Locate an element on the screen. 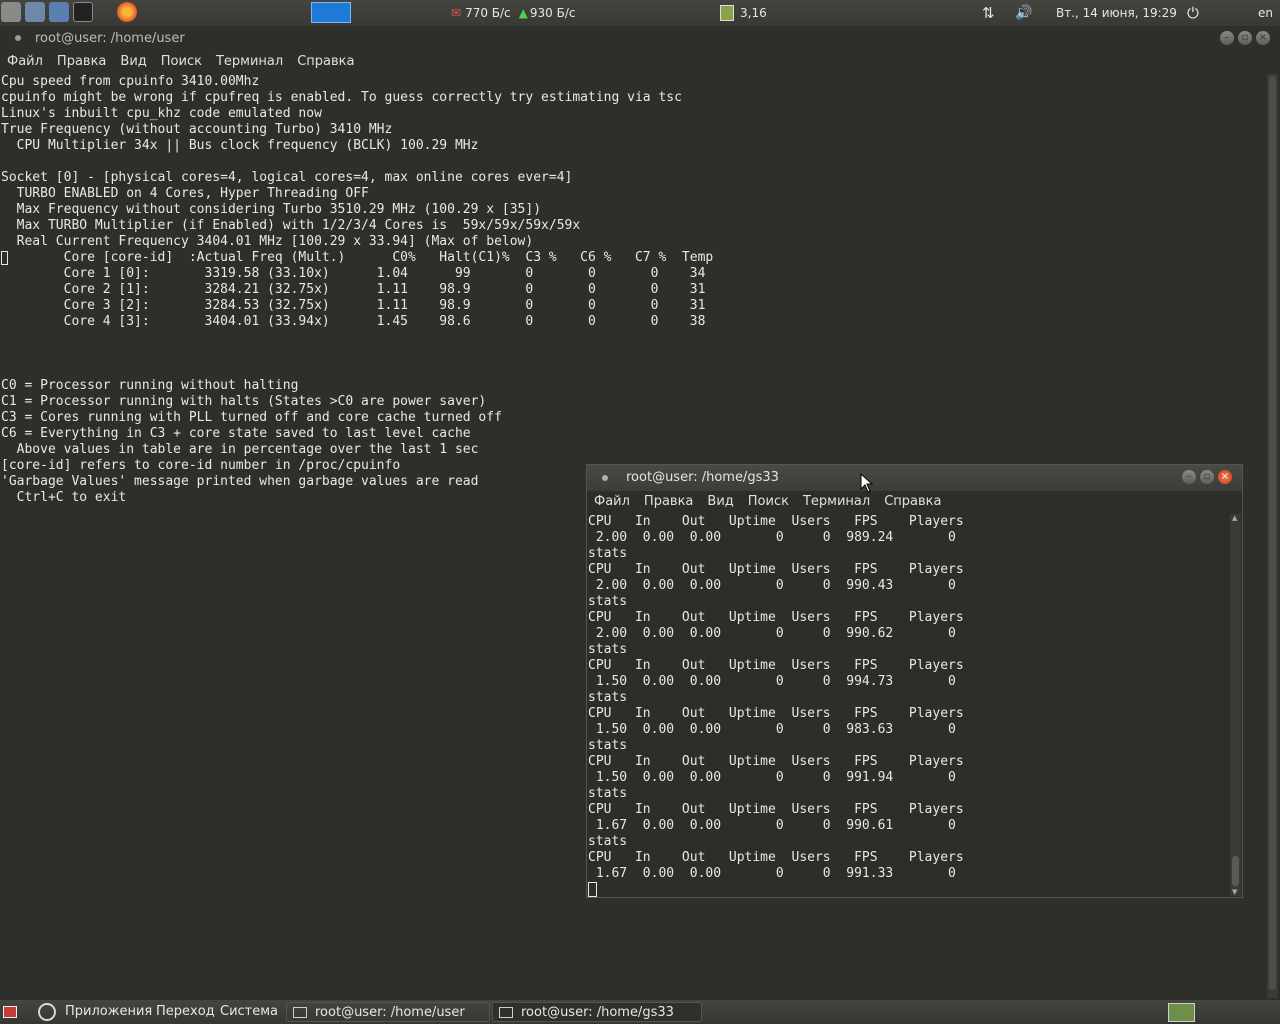 The image size is (1280, 1024). gs33-window-titlebar: root@user: /home/gs33 – ▫ × is located at coordinates (914, 478).